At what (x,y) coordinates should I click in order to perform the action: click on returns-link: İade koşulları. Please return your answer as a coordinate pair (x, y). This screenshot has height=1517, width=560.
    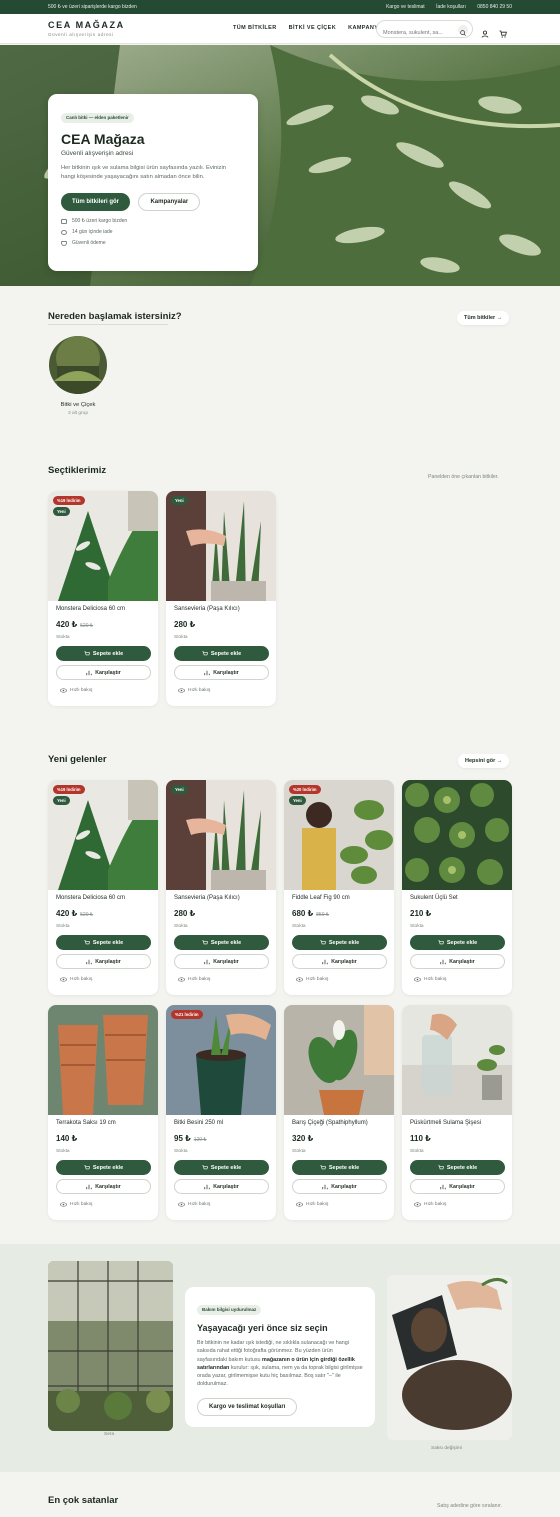
    Looking at the image, I should click on (451, 7).